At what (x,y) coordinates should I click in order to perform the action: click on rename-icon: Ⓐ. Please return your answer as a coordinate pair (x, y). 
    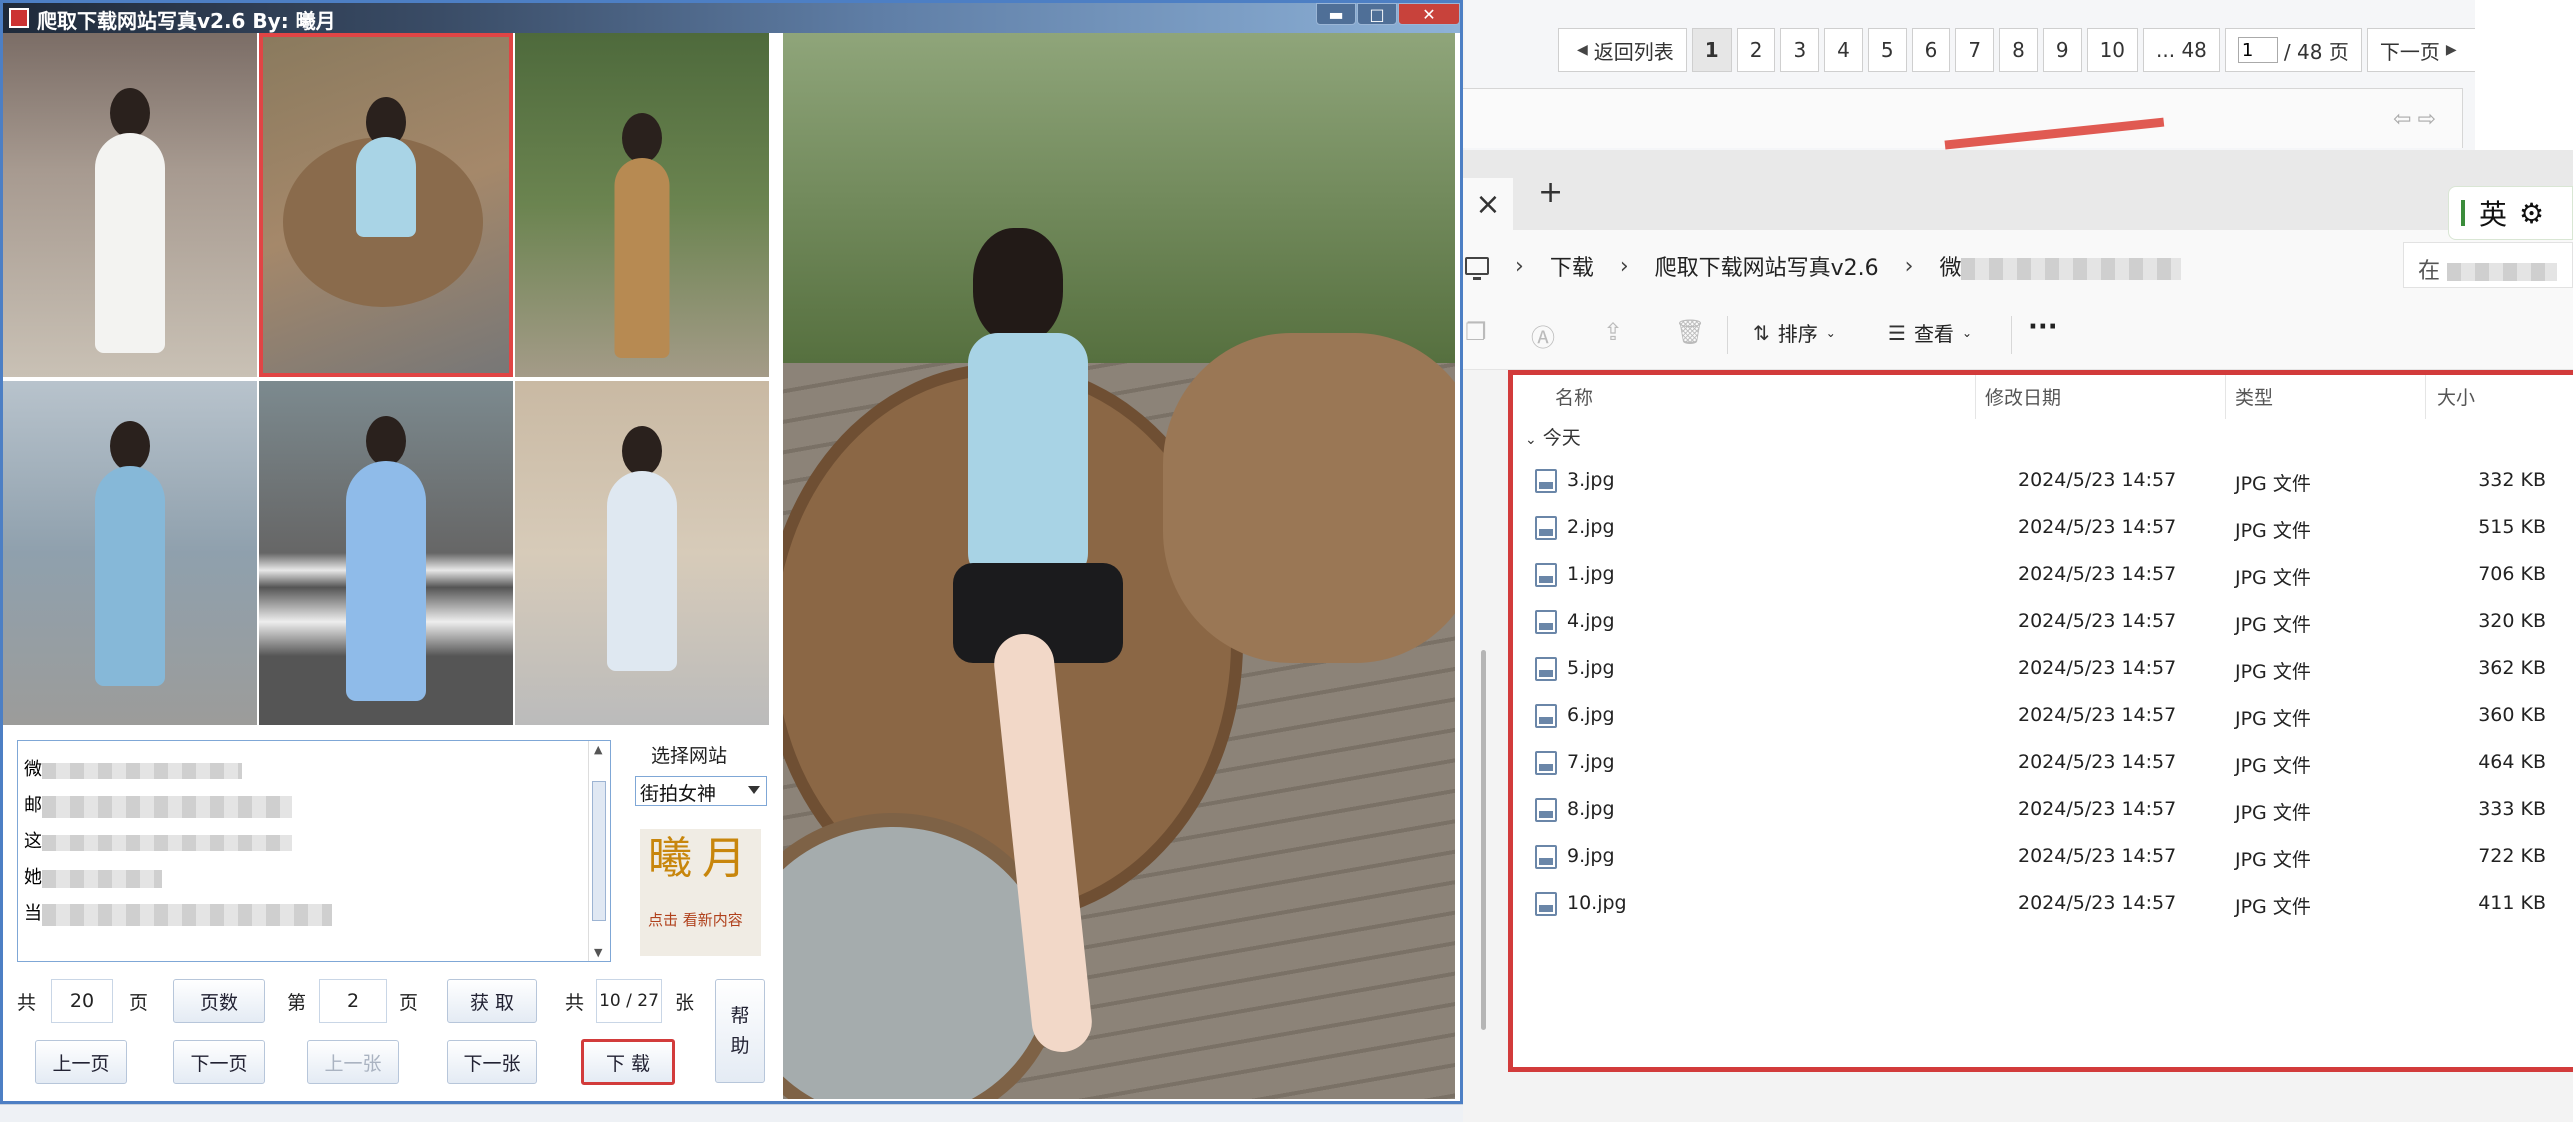
    Looking at the image, I should click on (1543, 335).